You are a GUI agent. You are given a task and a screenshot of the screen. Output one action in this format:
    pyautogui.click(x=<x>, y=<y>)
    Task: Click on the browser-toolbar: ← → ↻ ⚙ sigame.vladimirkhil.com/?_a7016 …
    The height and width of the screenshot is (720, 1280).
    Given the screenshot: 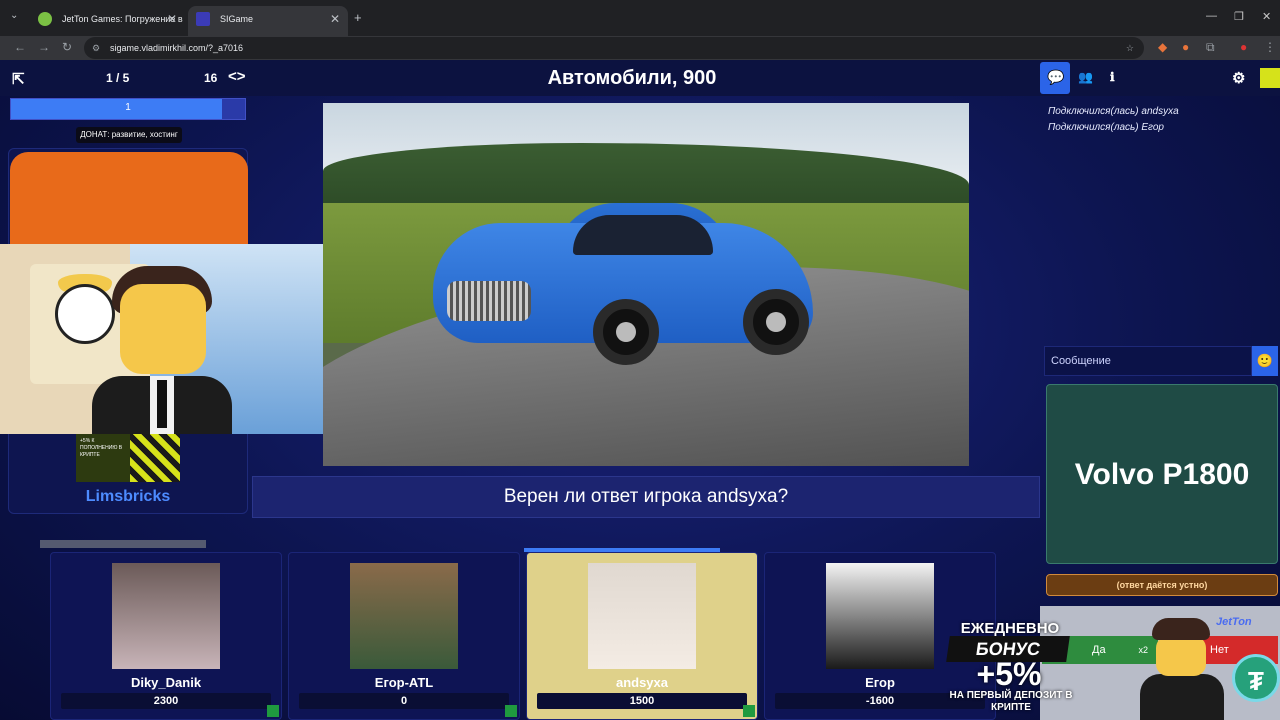 What is the action you would take?
    pyautogui.click(x=640, y=48)
    